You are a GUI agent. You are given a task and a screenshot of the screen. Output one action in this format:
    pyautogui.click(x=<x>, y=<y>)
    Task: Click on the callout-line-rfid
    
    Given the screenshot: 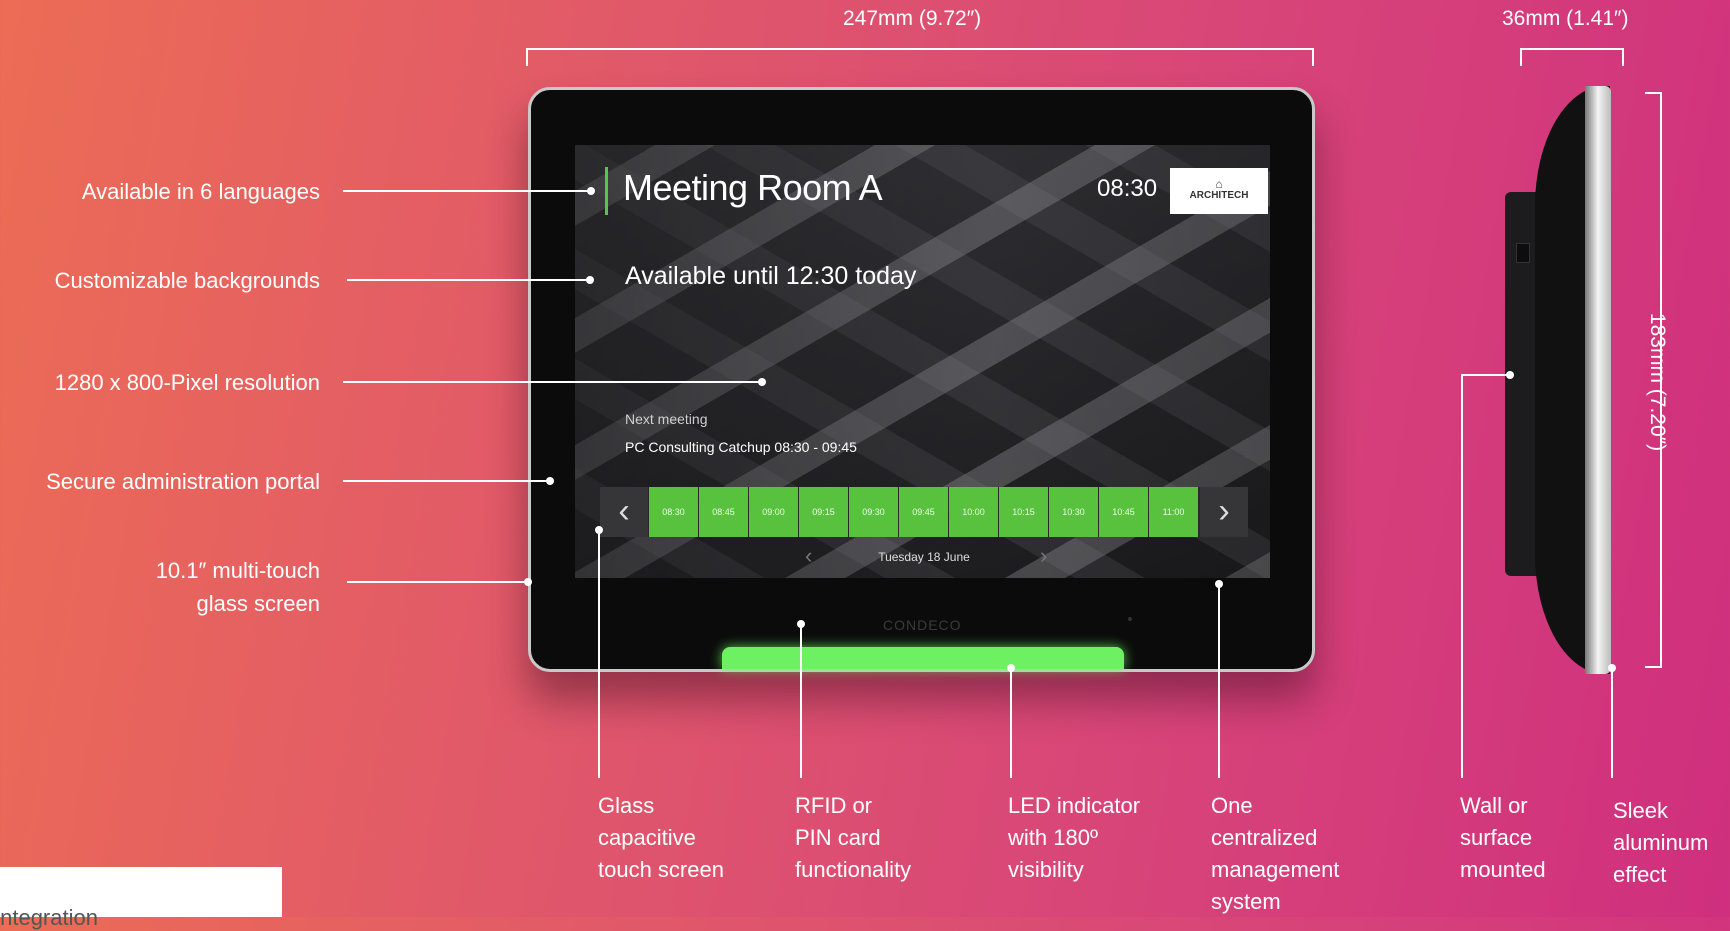 What is the action you would take?
    pyautogui.click(x=801, y=701)
    